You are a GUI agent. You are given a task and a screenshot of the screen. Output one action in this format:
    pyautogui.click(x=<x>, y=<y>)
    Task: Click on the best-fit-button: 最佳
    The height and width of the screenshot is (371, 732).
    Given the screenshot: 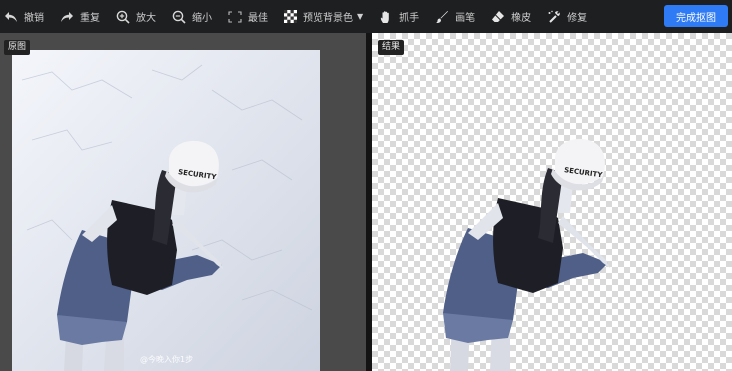 What is the action you would take?
    pyautogui.click(x=248, y=16)
    